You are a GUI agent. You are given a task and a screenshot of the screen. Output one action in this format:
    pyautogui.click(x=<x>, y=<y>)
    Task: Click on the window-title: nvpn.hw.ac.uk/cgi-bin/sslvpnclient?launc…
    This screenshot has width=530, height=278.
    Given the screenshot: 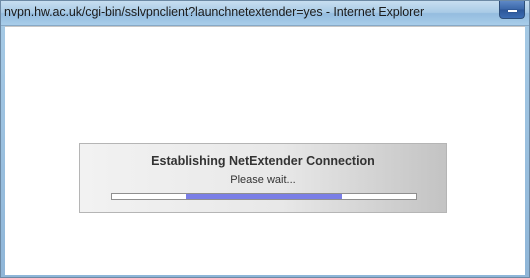 What is the action you would take?
    pyautogui.click(x=214, y=12)
    